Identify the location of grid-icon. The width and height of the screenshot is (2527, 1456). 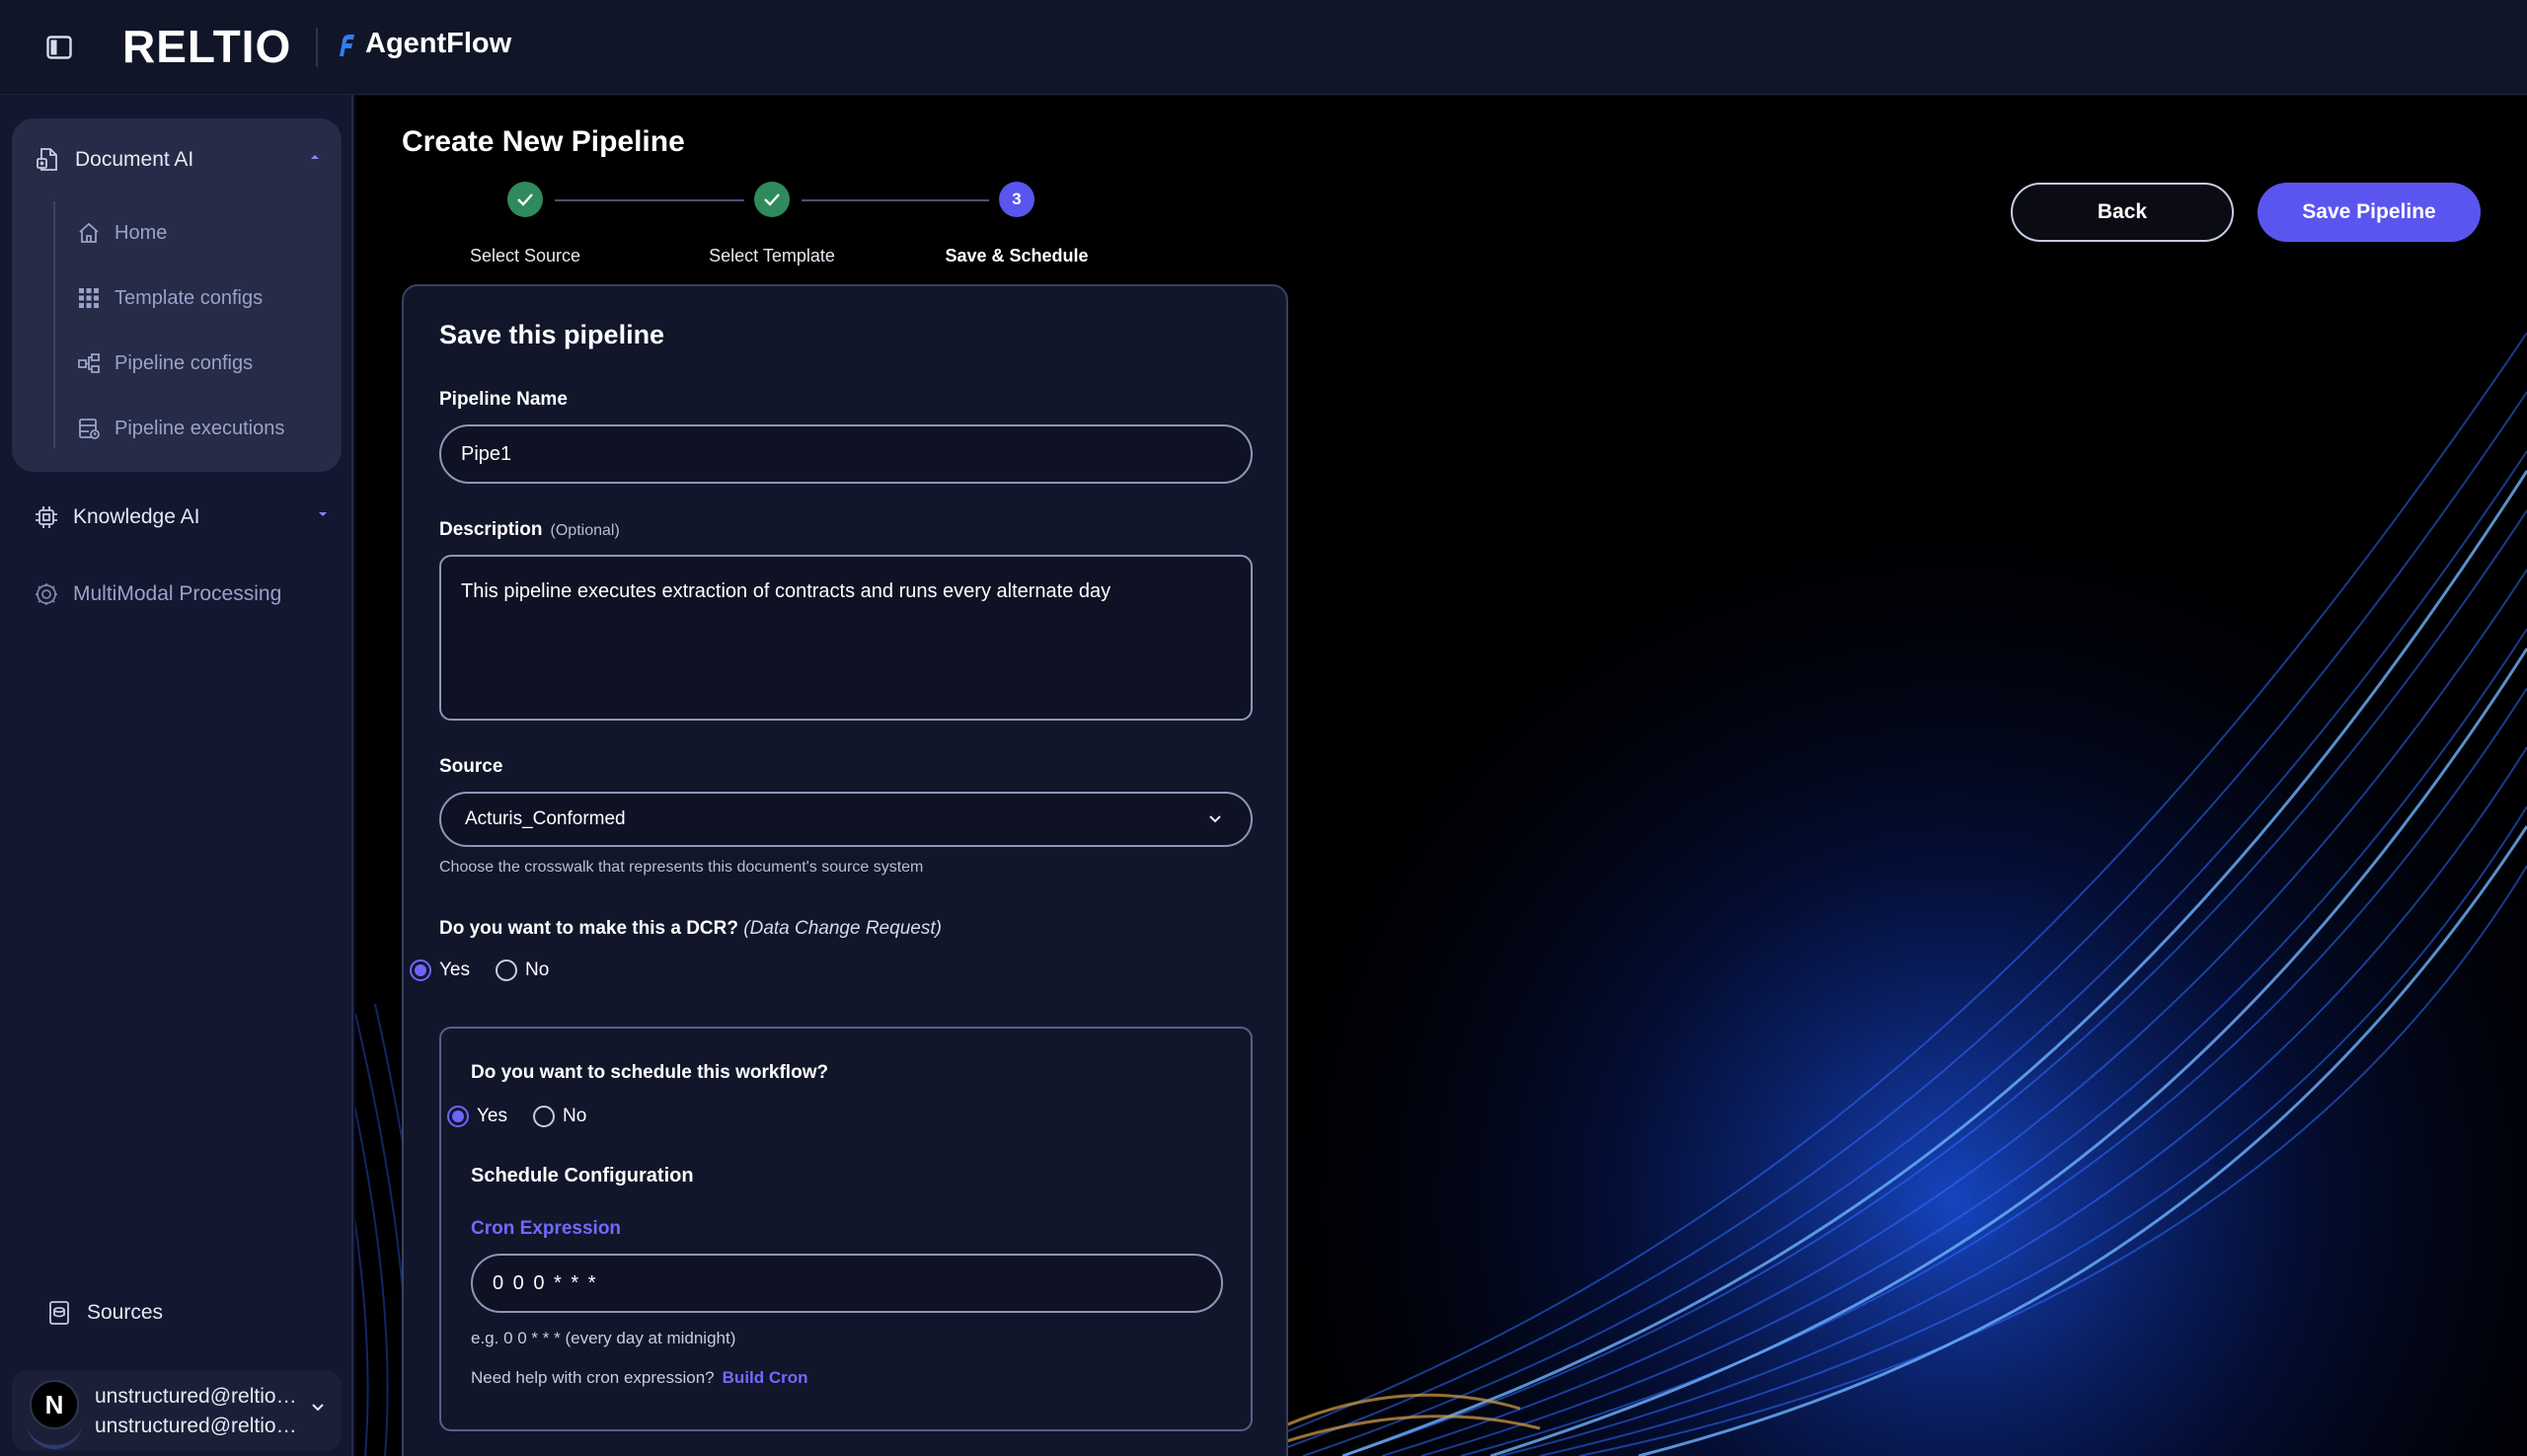
(89, 298).